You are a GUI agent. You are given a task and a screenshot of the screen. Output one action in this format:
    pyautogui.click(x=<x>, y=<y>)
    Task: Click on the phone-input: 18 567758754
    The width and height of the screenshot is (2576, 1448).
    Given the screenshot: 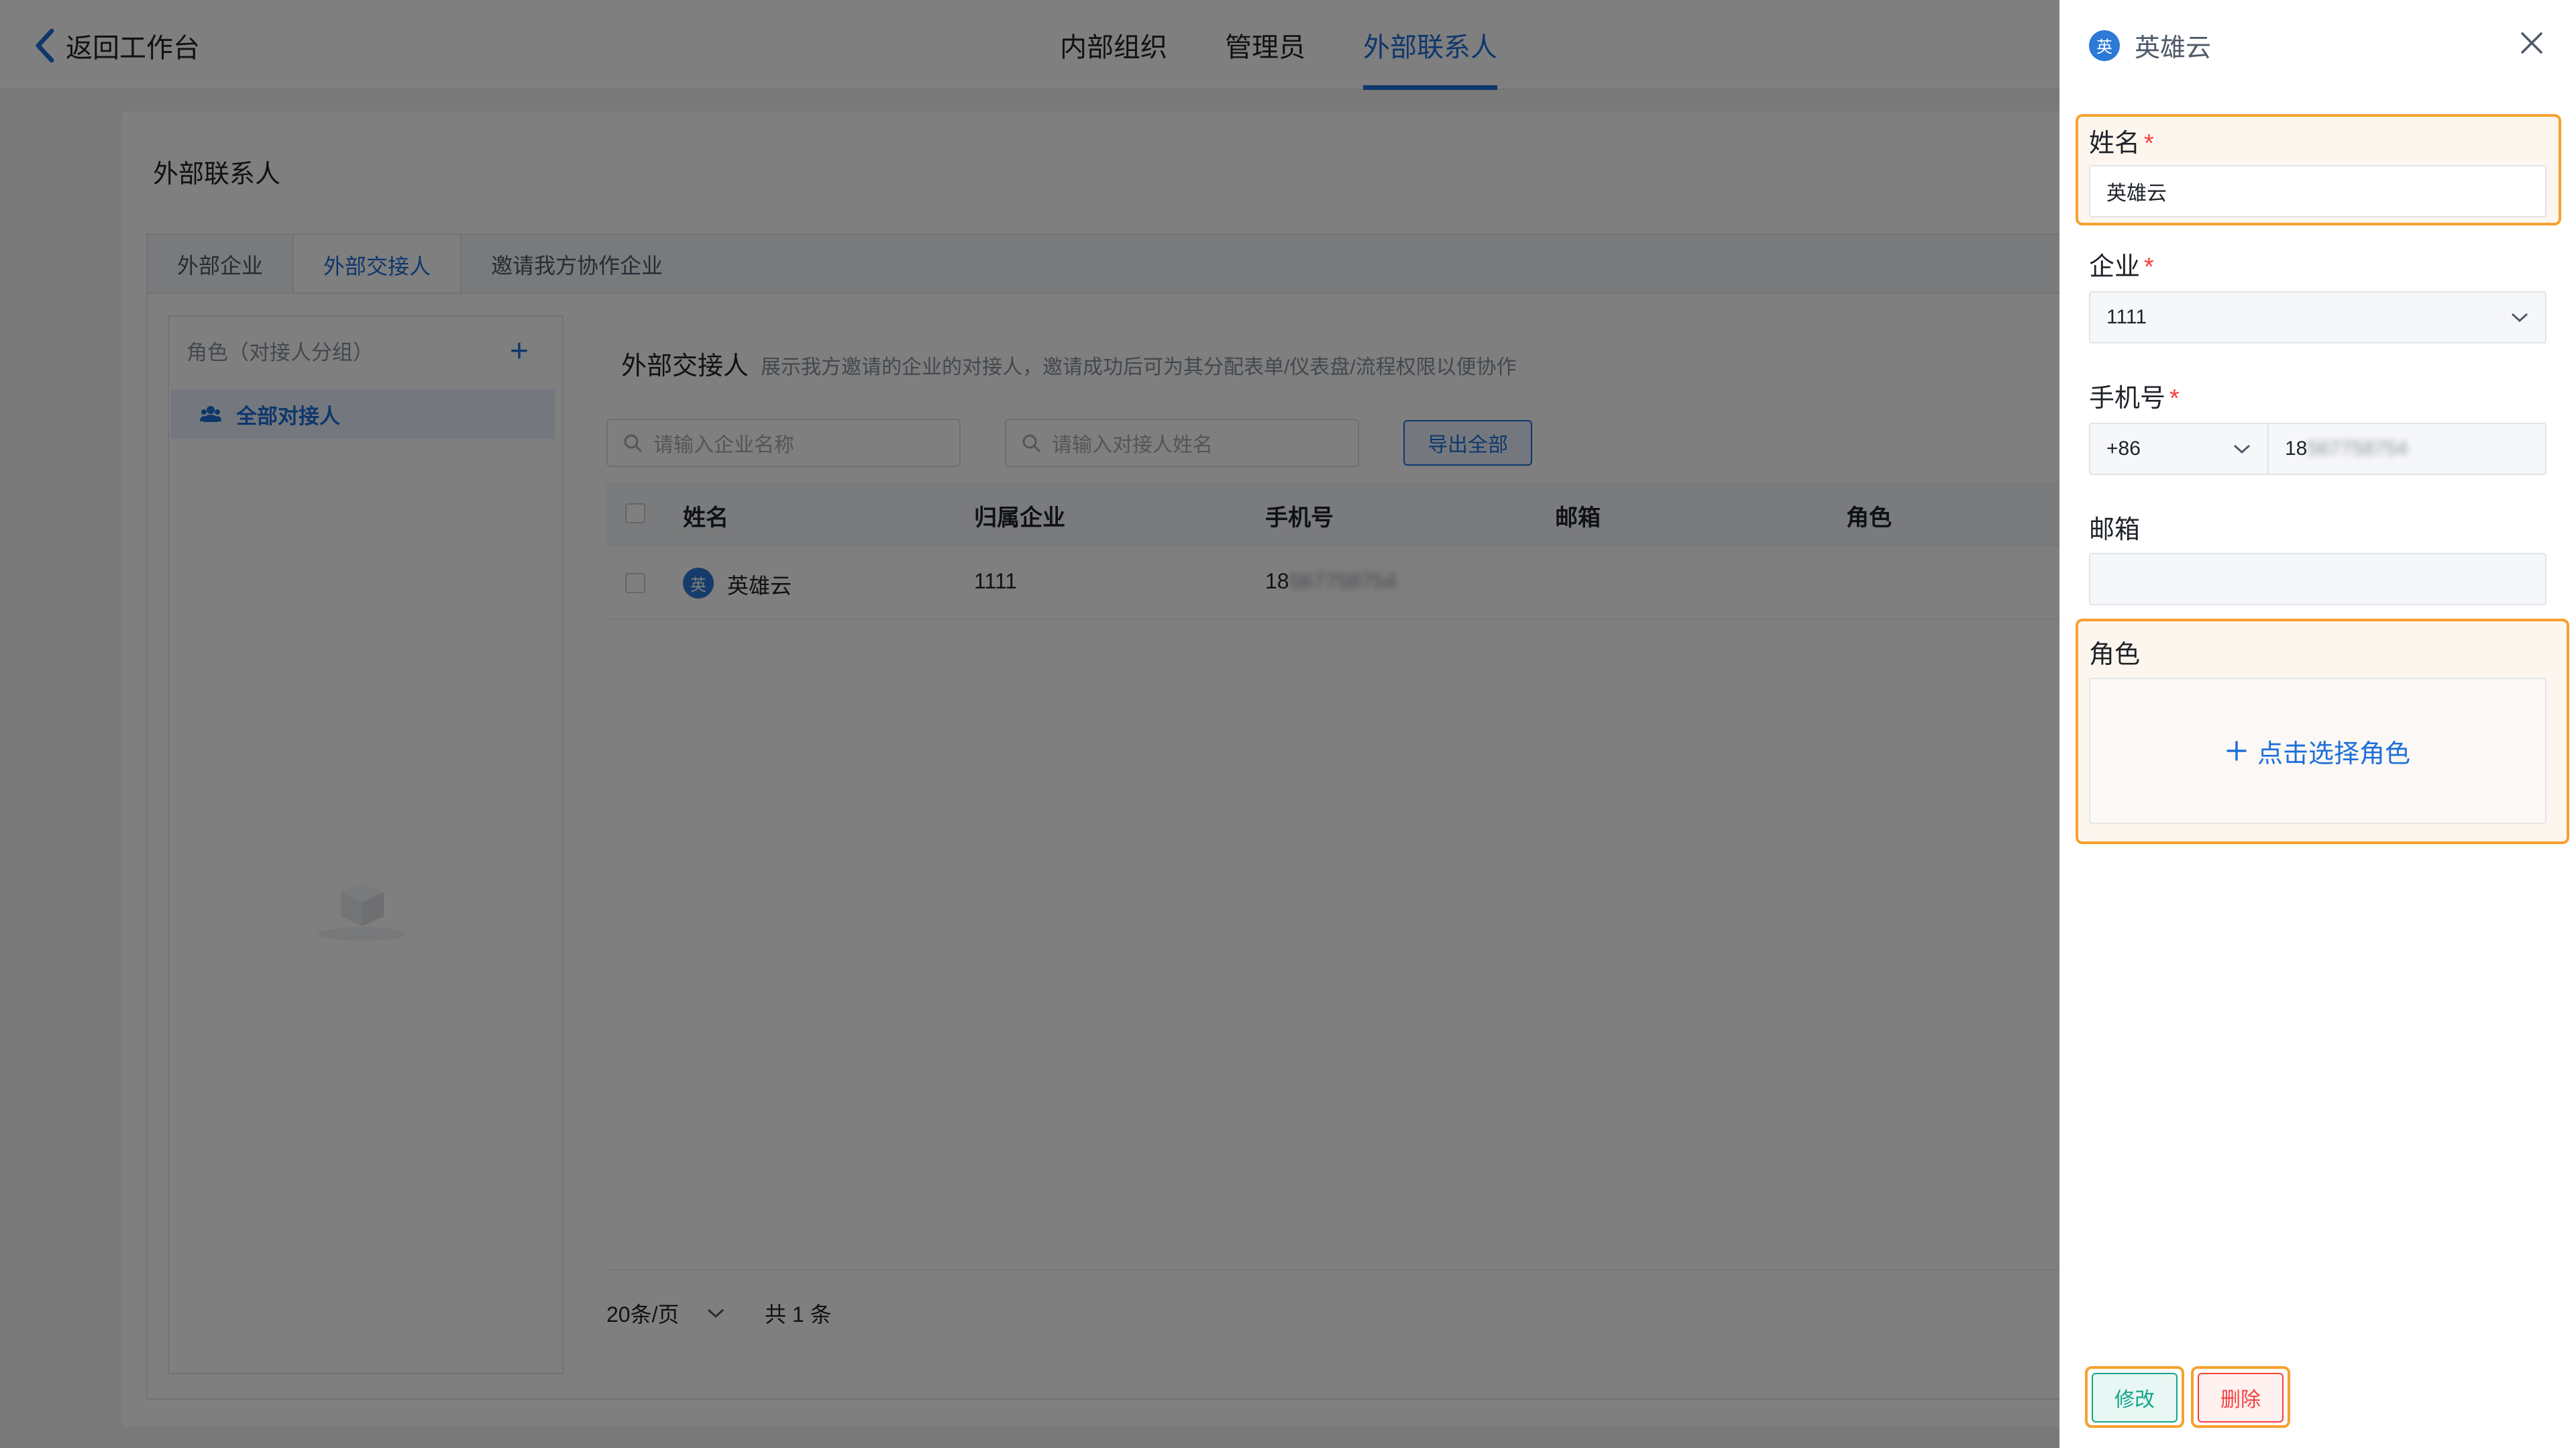 What is the action you would take?
    pyautogui.click(x=2406, y=449)
    